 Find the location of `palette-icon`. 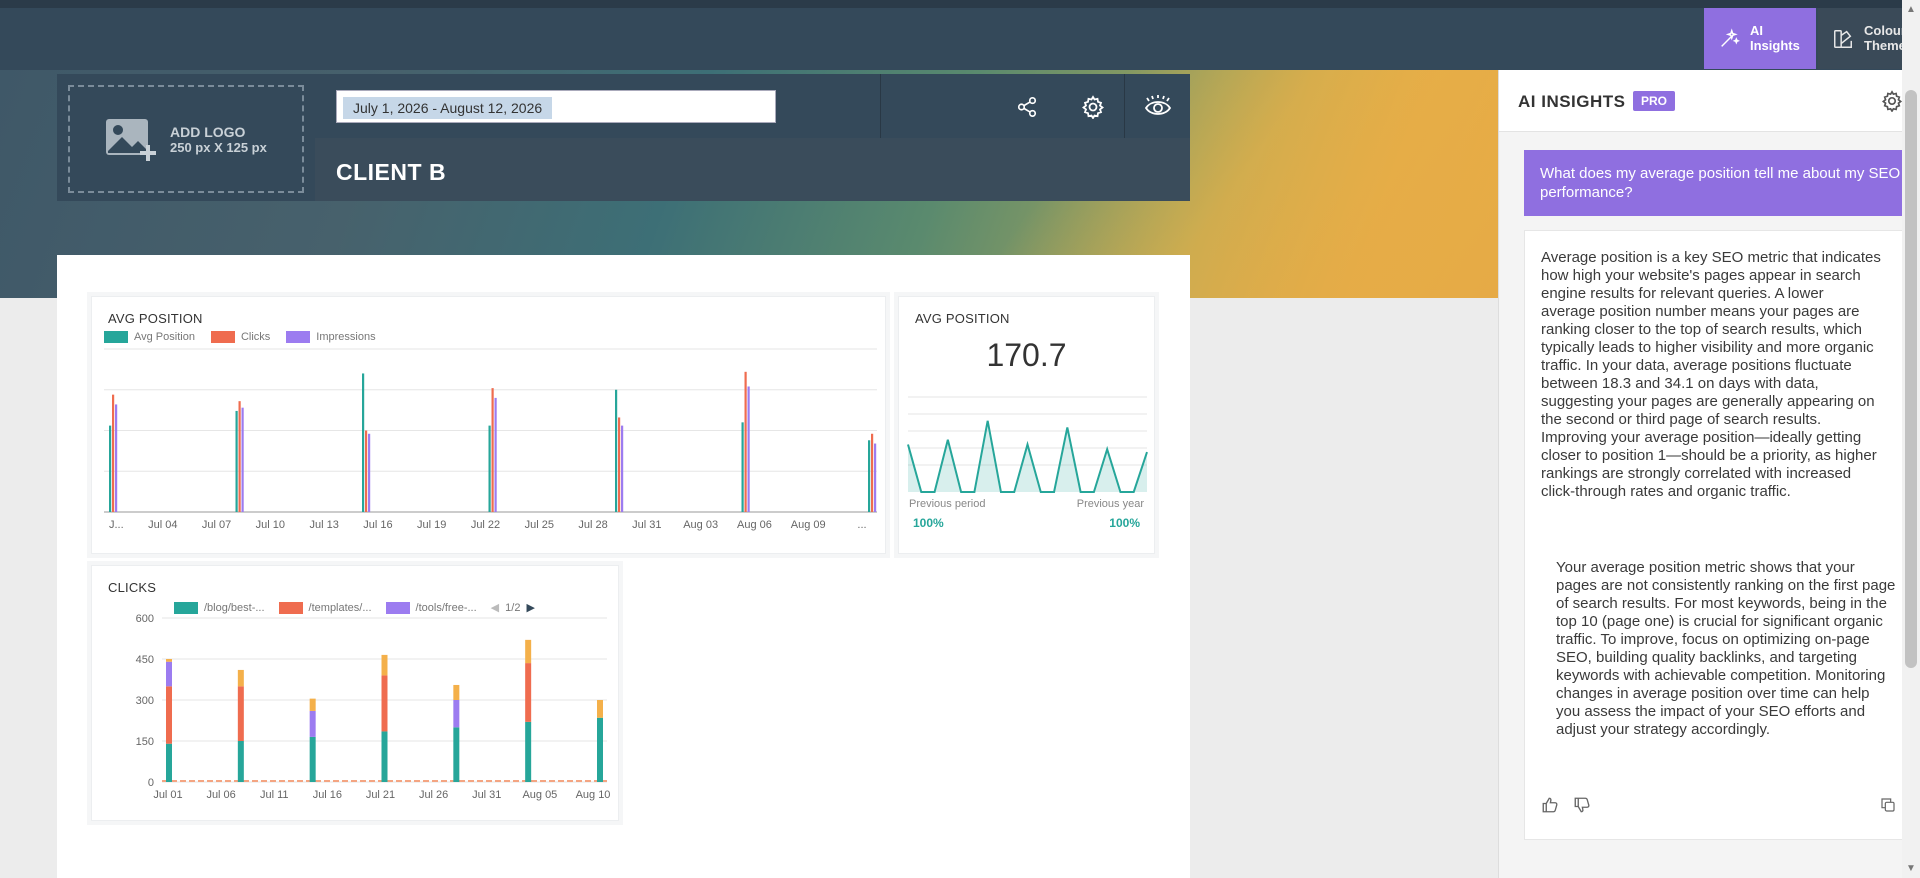

palette-icon is located at coordinates (1843, 38).